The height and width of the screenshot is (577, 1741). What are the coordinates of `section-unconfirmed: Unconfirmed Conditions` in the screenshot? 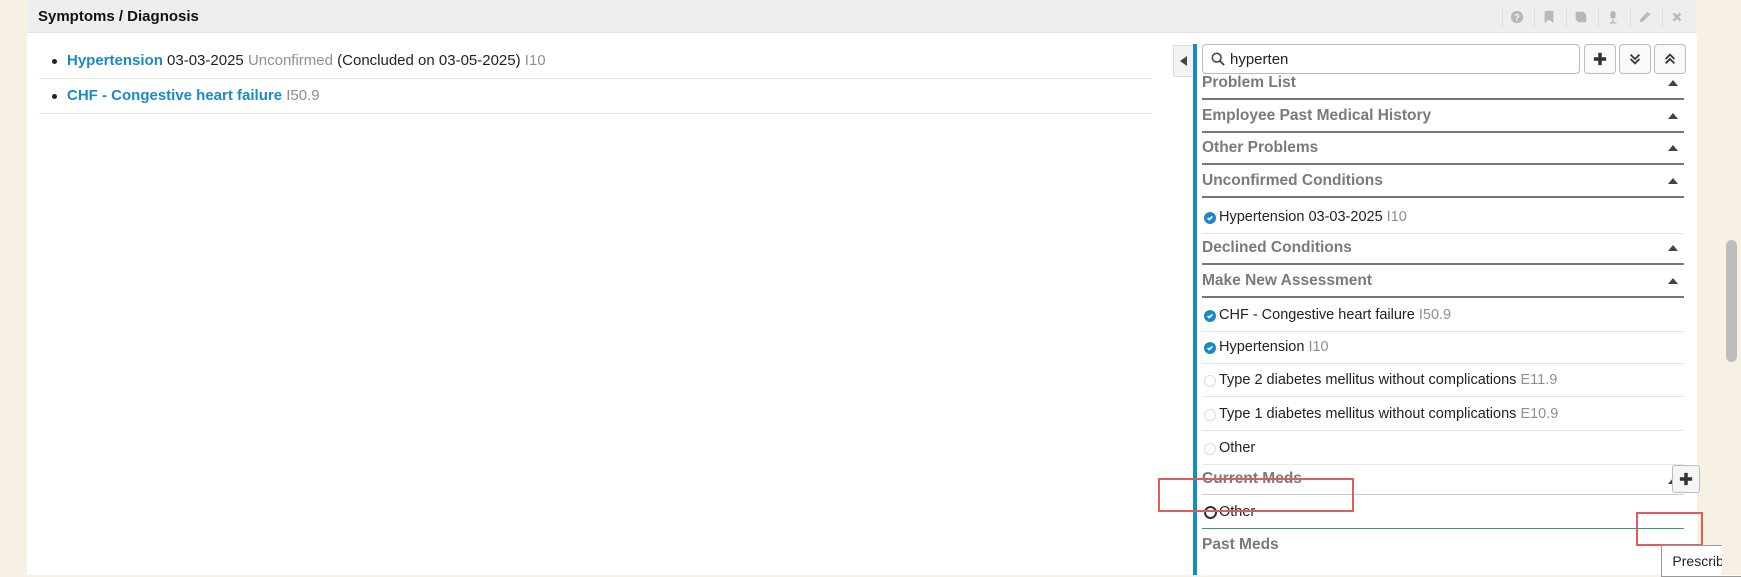 It's located at (1443, 182).